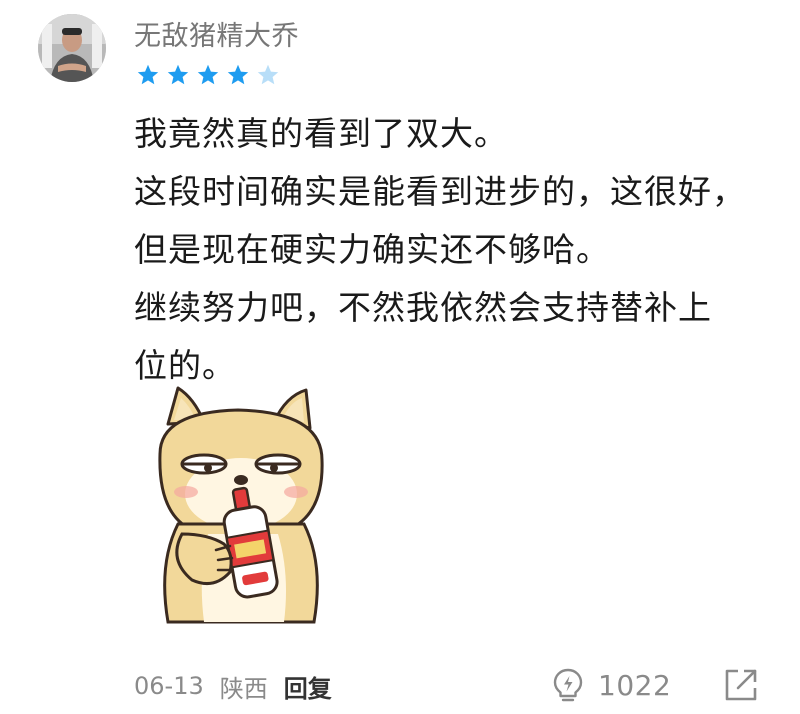  I want to click on comment-footer: 06-13 陕西 回复, so click(241, 686).